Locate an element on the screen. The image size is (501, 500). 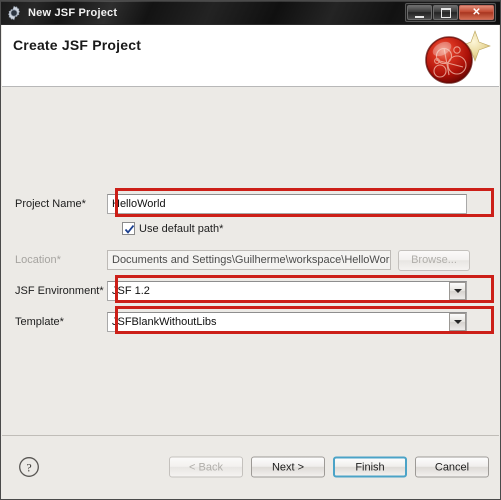
window-controls: ✕ is located at coordinates (450, 12).